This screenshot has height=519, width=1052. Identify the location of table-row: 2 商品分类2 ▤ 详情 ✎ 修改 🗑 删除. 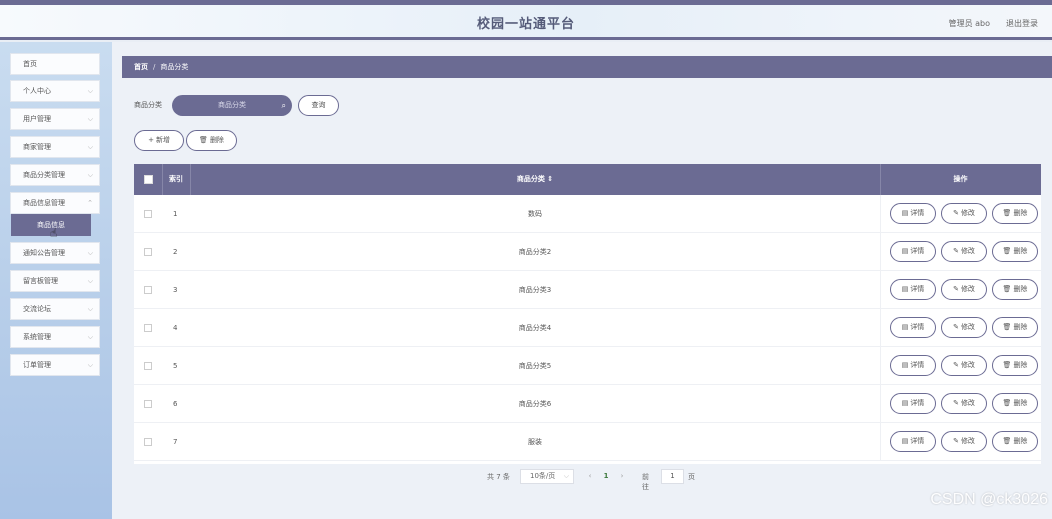
(587, 252).